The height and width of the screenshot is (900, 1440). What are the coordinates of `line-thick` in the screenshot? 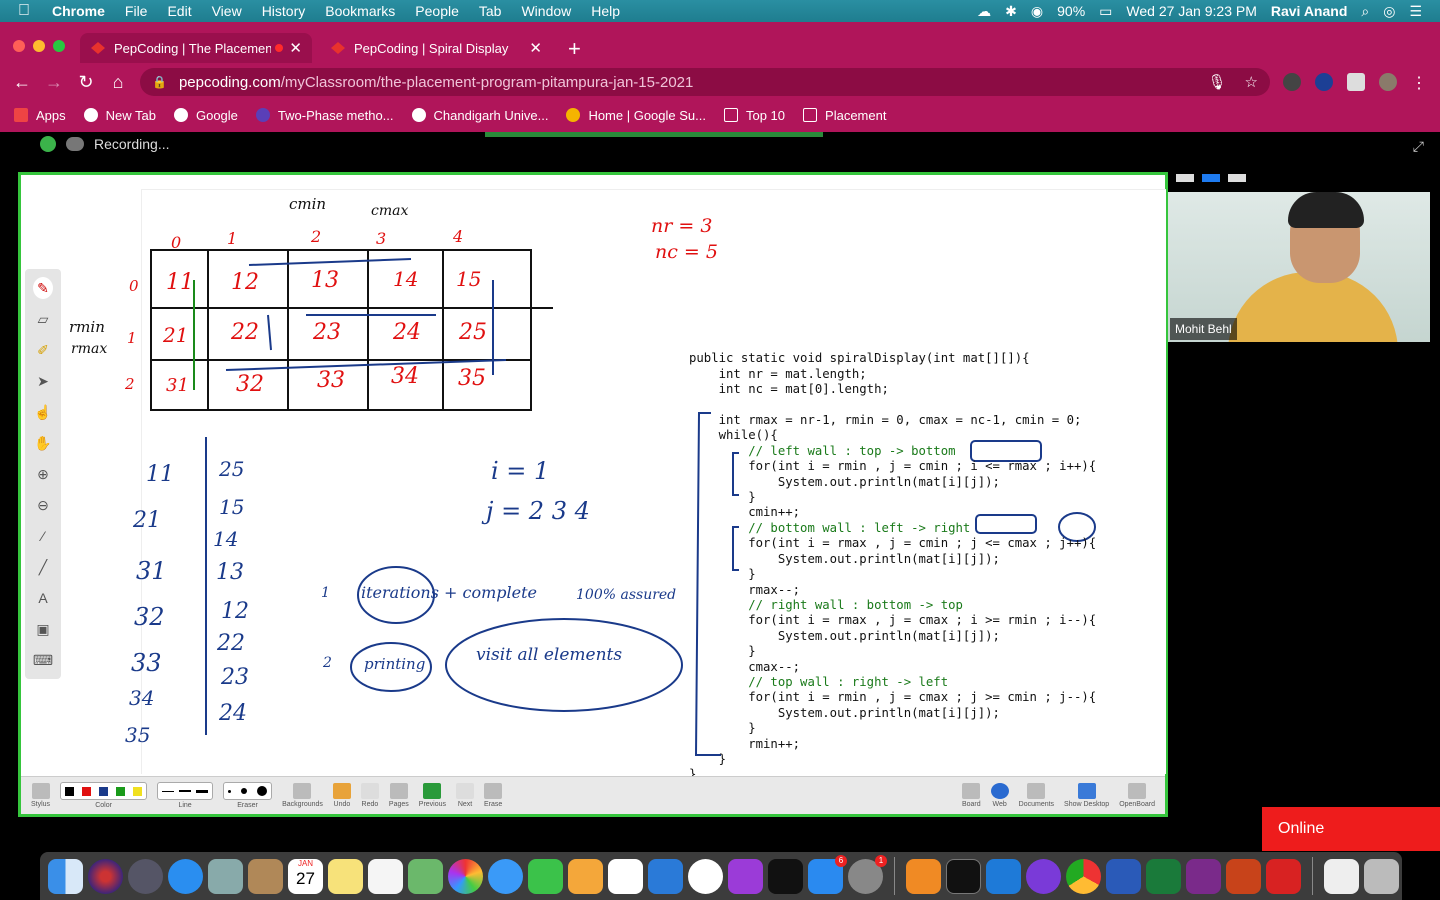 It's located at (202, 791).